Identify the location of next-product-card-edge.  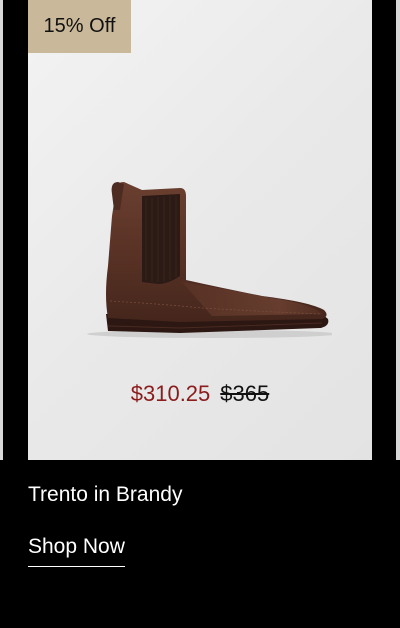
(398, 230).